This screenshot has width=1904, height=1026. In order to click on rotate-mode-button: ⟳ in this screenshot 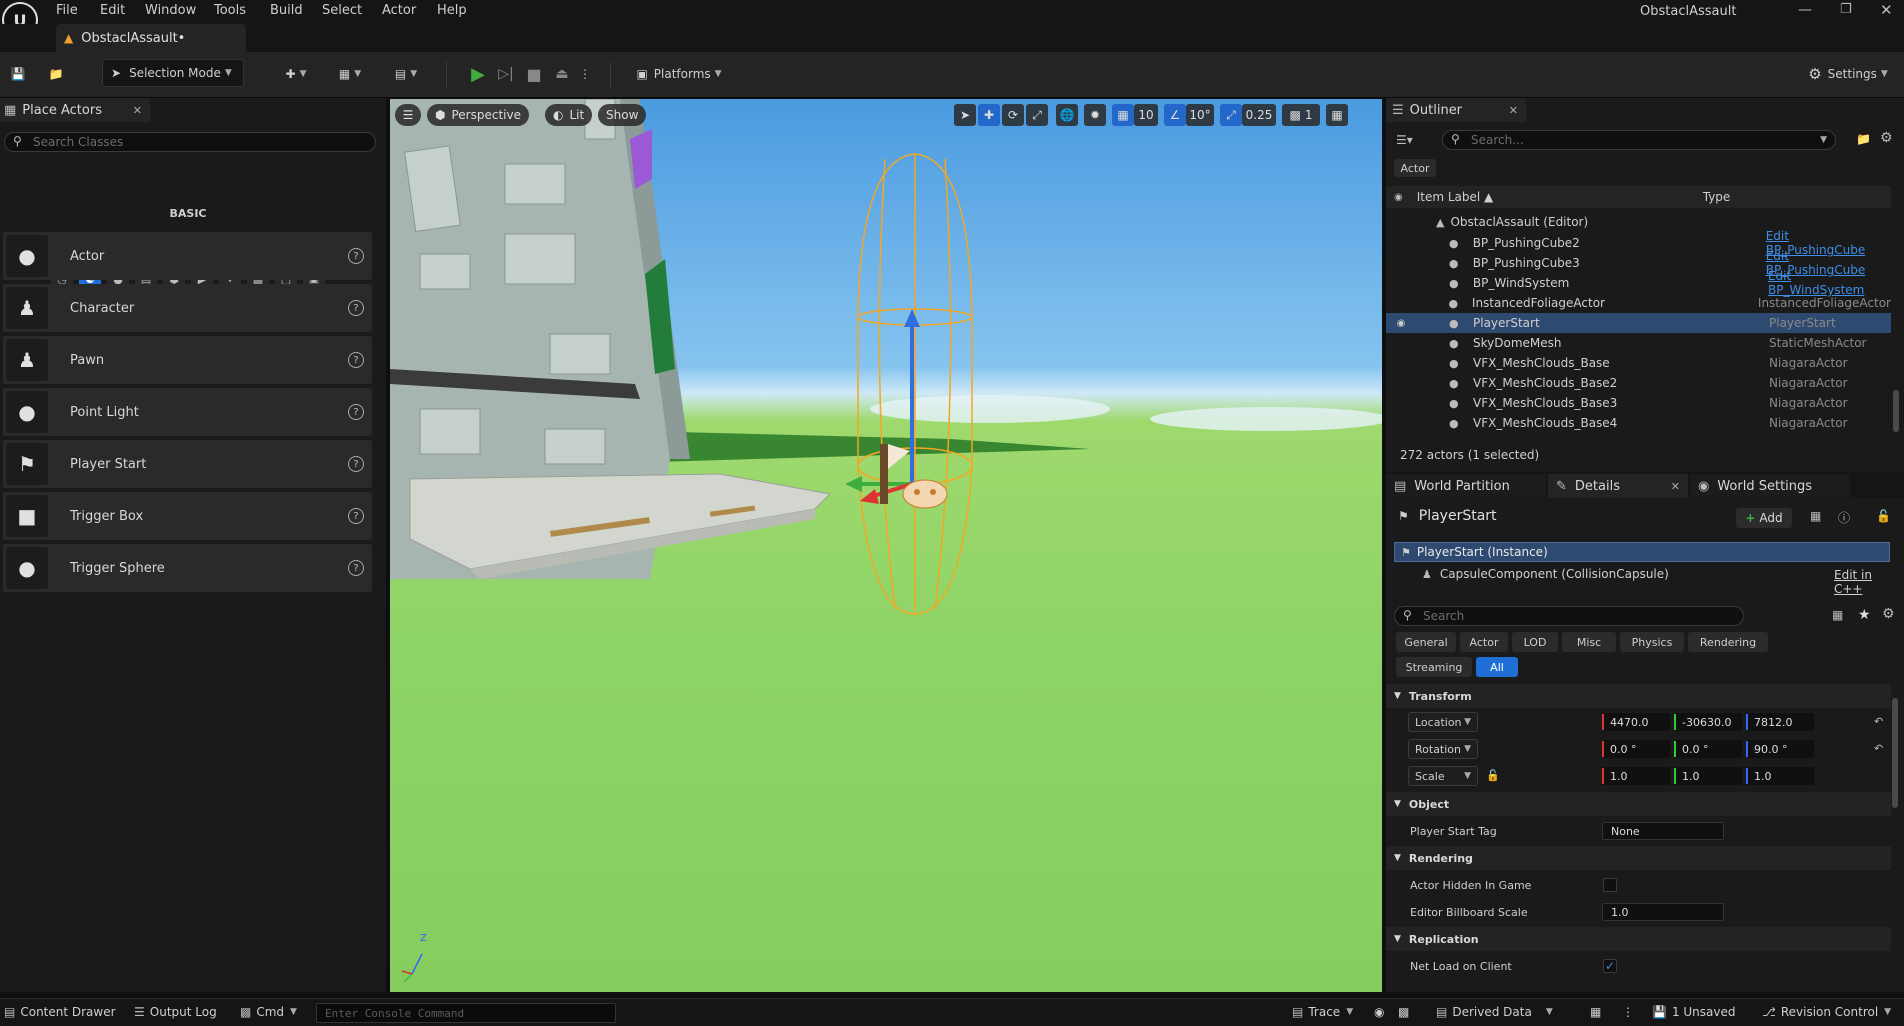, I will do `click(1013, 115)`.